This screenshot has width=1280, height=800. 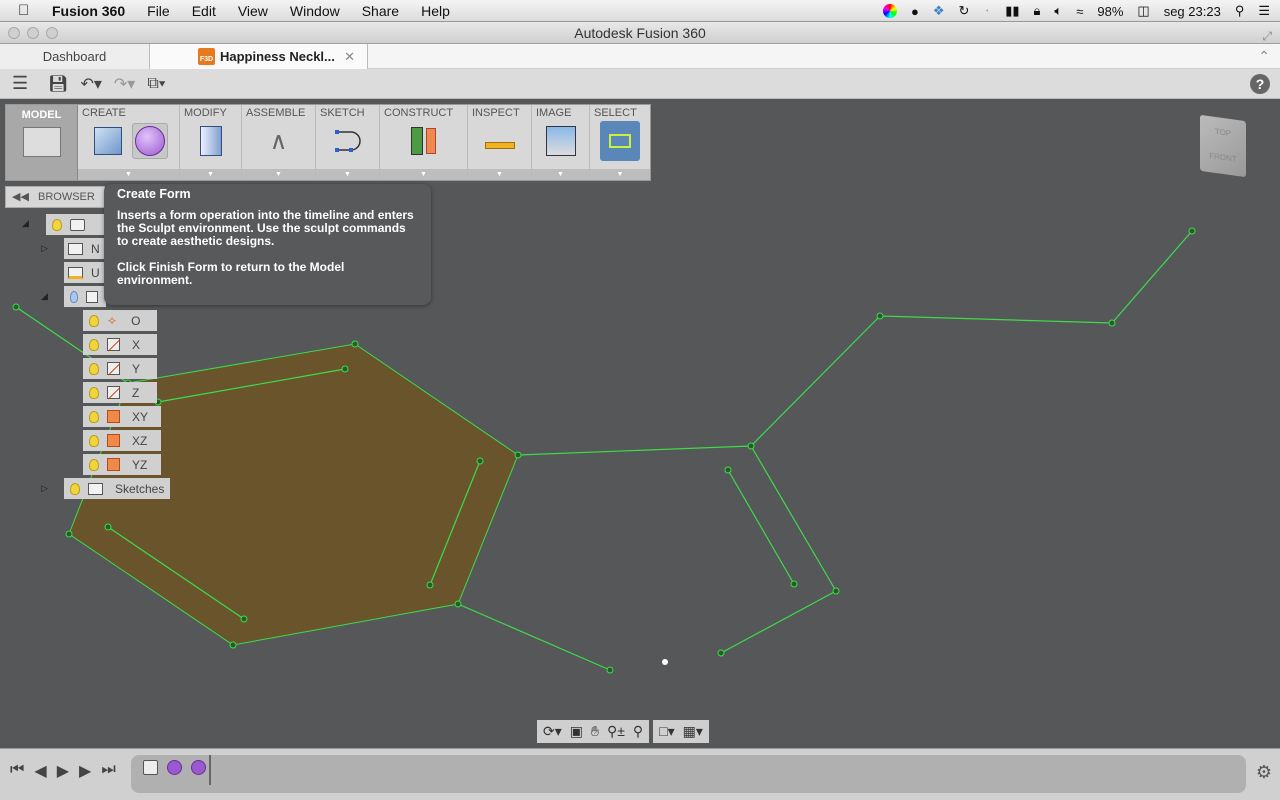 What do you see at coordinates (20, 83) in the screenshot?
I see `hamburger-menu-icon: ☰` at bounding box center [20, 83].